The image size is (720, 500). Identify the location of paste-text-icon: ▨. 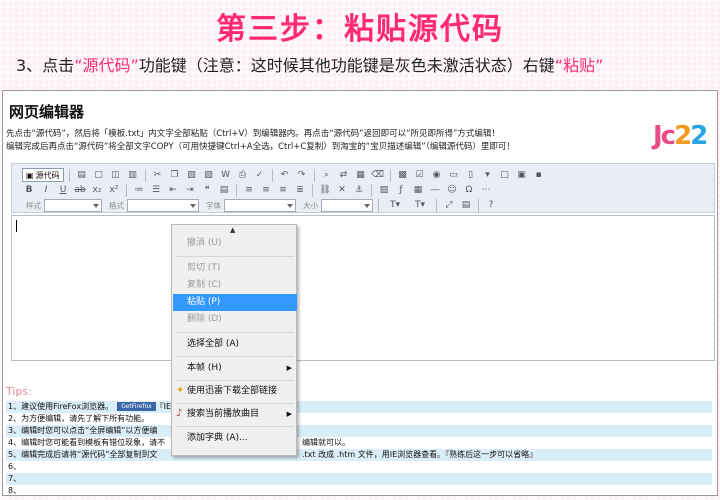
(209, 175).